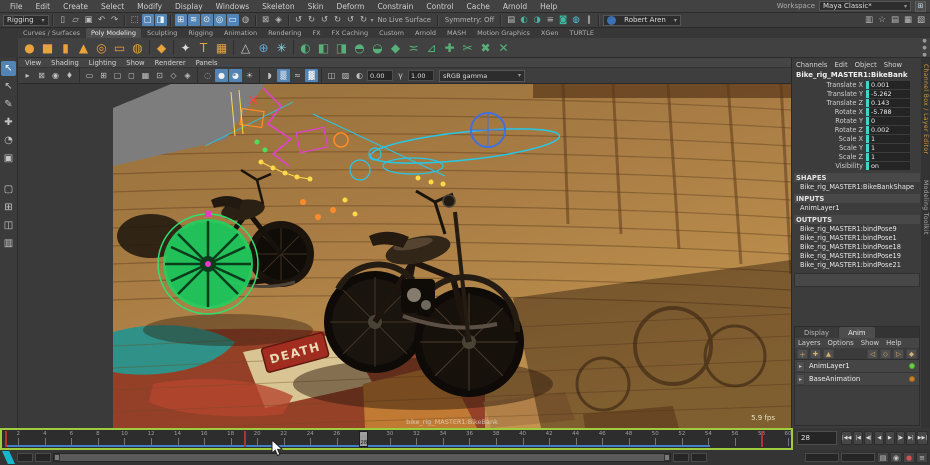  I want to click on output-node-item: Bike_rig_MASTER1:bindPose21, so click(857, 264).